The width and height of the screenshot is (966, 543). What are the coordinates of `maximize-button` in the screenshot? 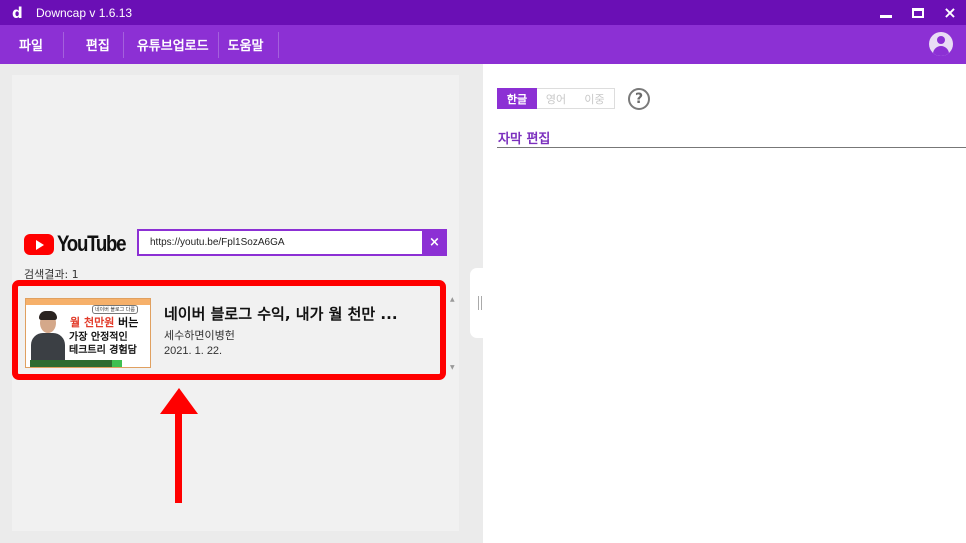 It's located at (918, 12).